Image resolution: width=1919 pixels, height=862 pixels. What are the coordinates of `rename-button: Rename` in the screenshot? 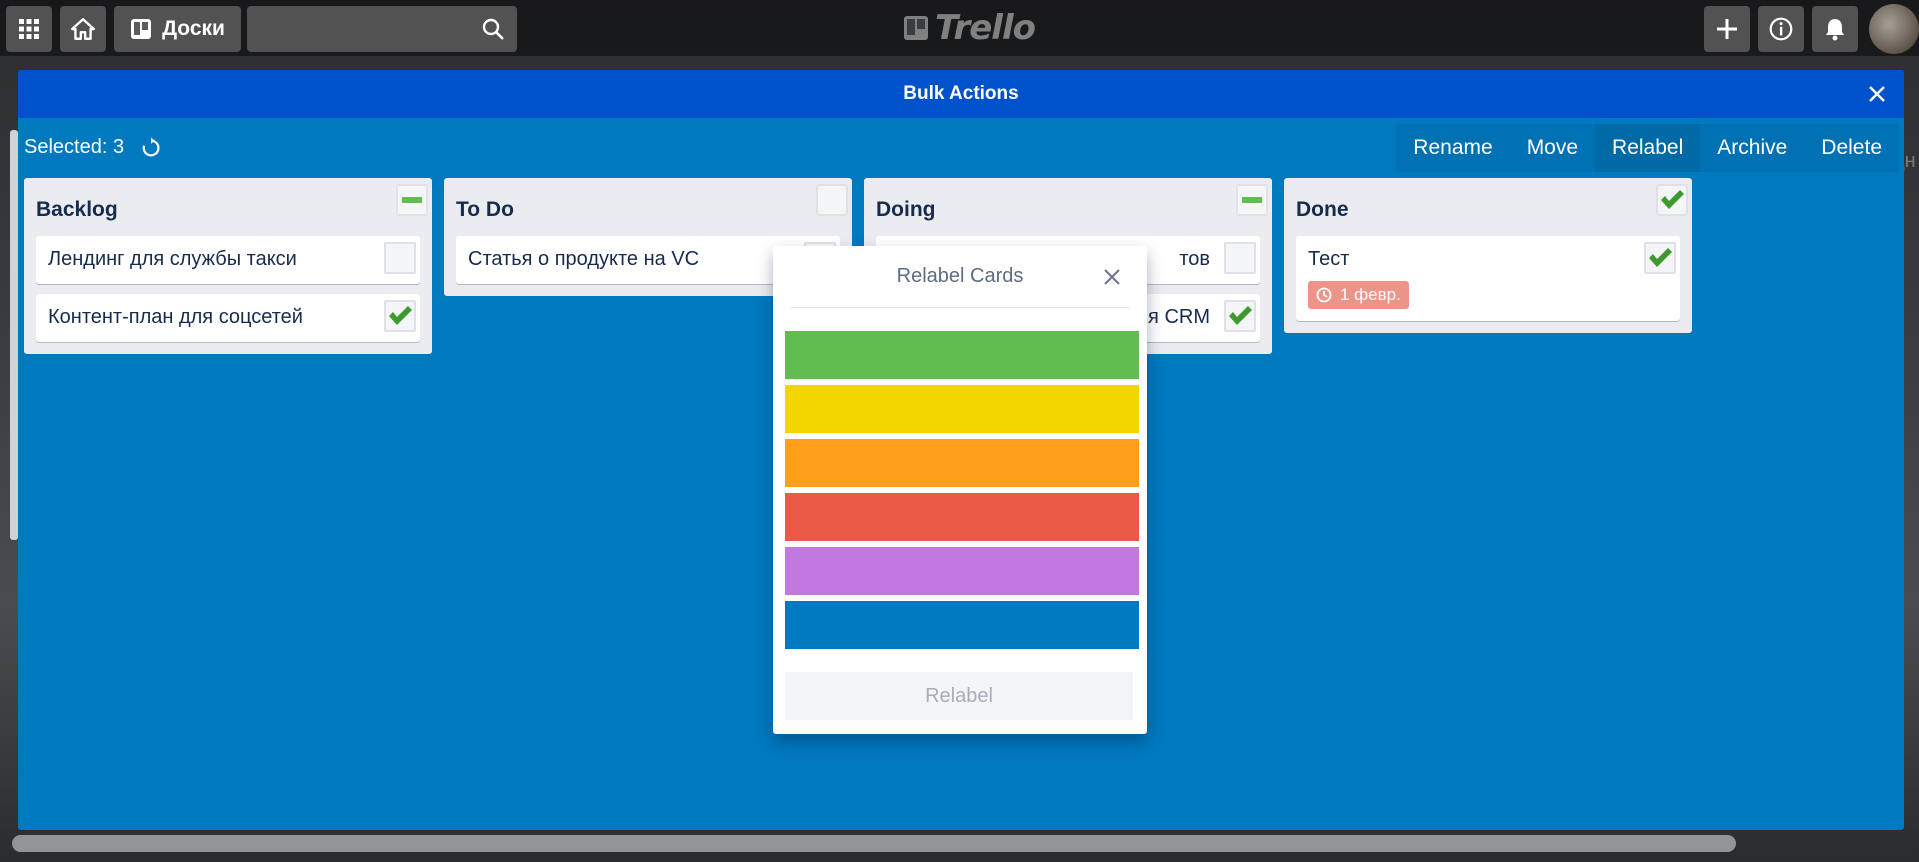 It's located at (1453, 148).